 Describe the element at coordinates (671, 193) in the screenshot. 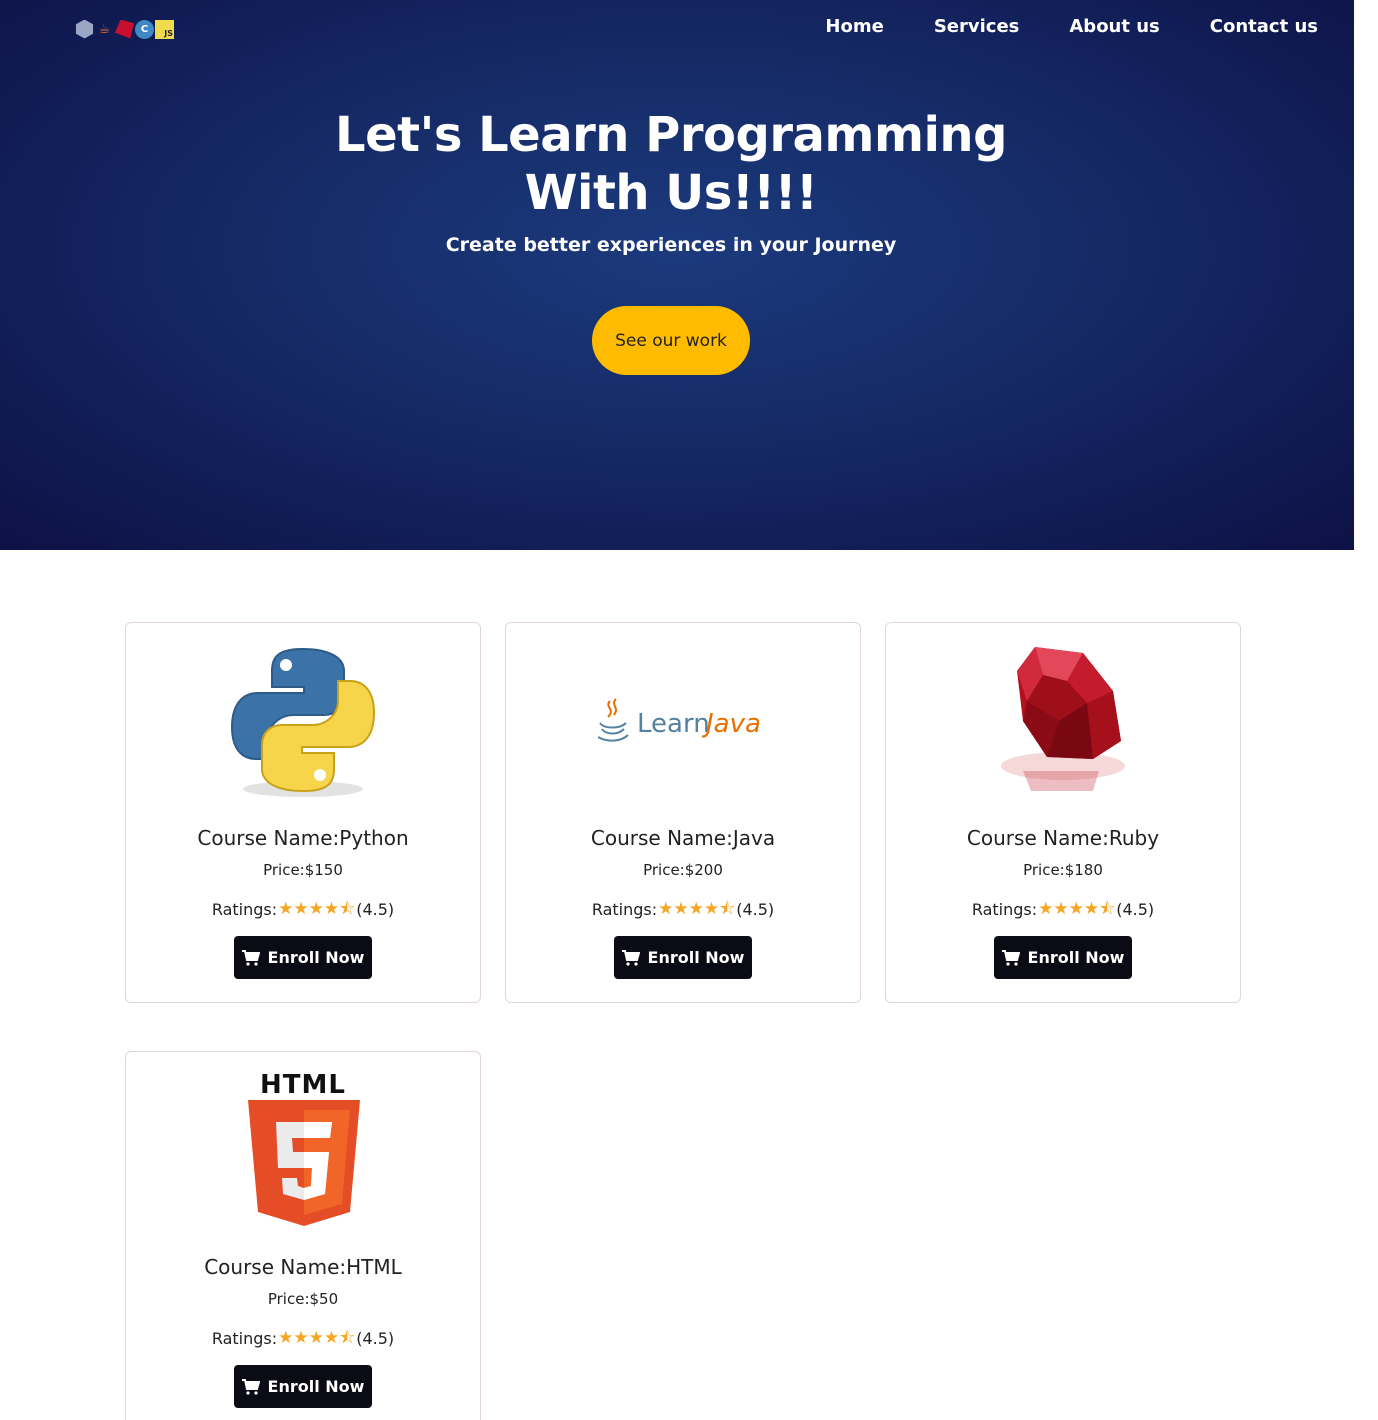

I see `hero-title-line-2: With Us!!!!` at that location.